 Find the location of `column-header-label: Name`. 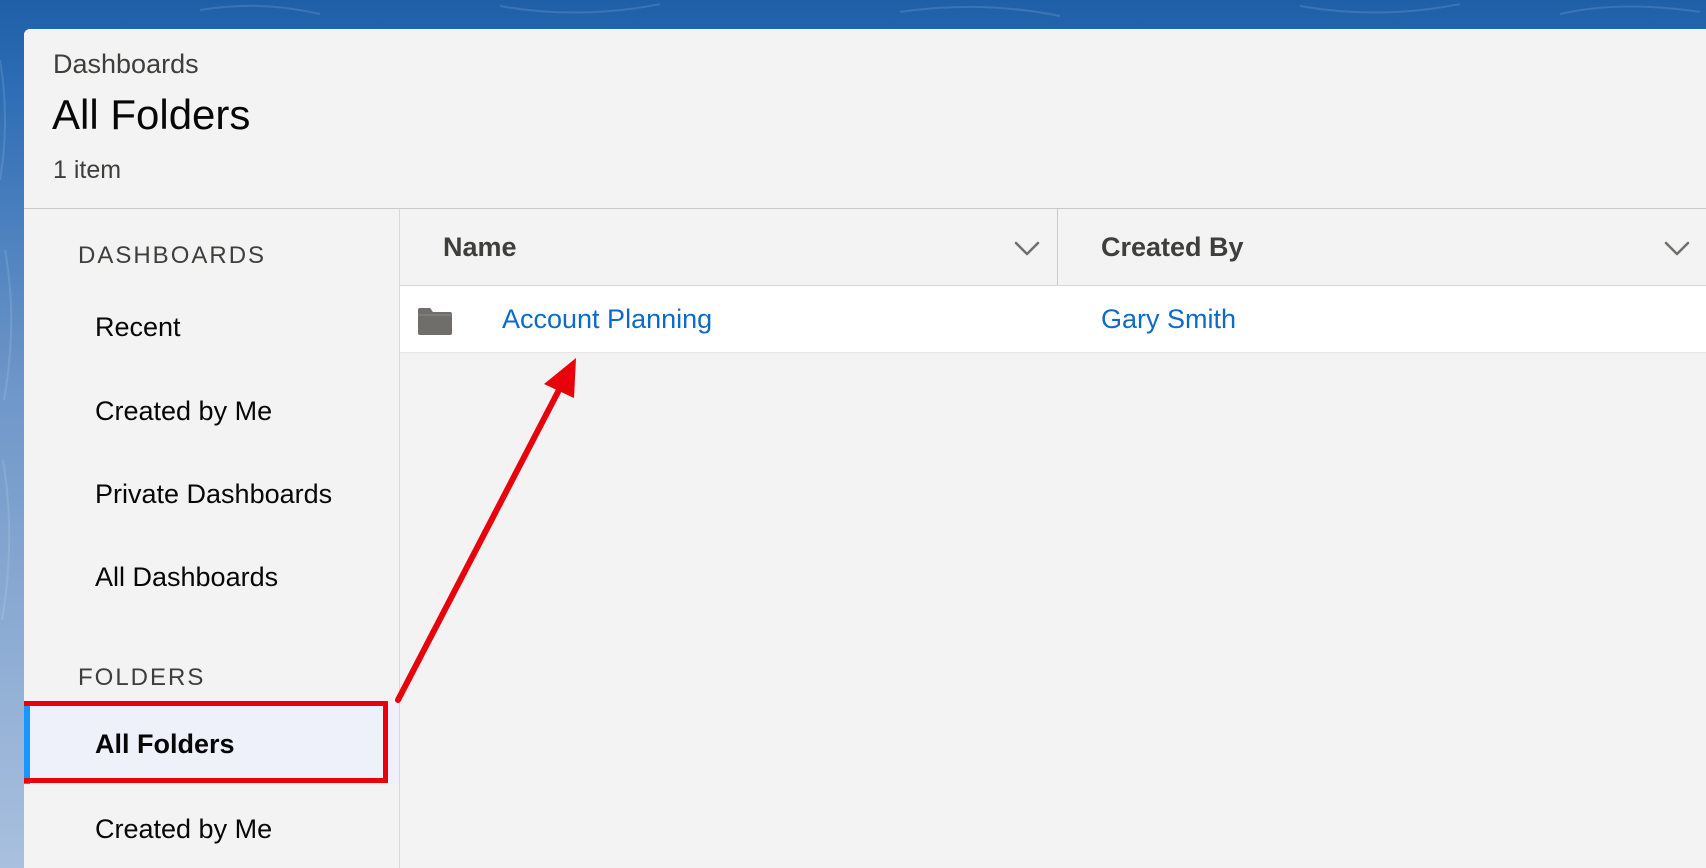

column-header-label: Name is located at coordinates (480, 246).